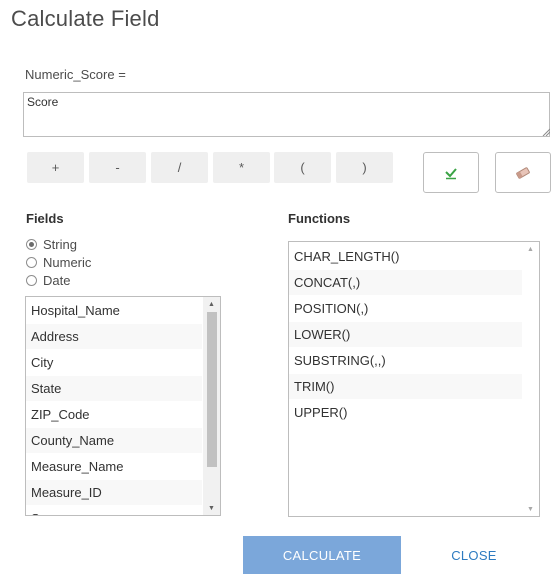 This screenshot has height=582, width=558. Describe the element at coordinates (114, 467) in the screenshot. I see `list-item: Measure_Name` at that location.